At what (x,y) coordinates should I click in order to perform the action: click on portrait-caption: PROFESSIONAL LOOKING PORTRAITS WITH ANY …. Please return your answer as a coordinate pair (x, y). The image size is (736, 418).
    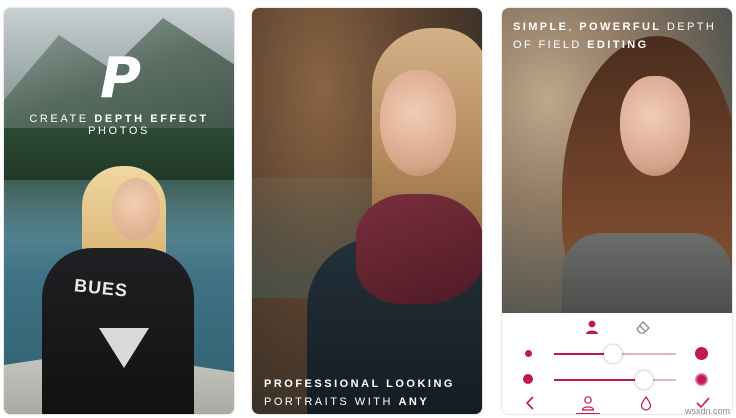
    Looking at the image, I should click on (373, 394).